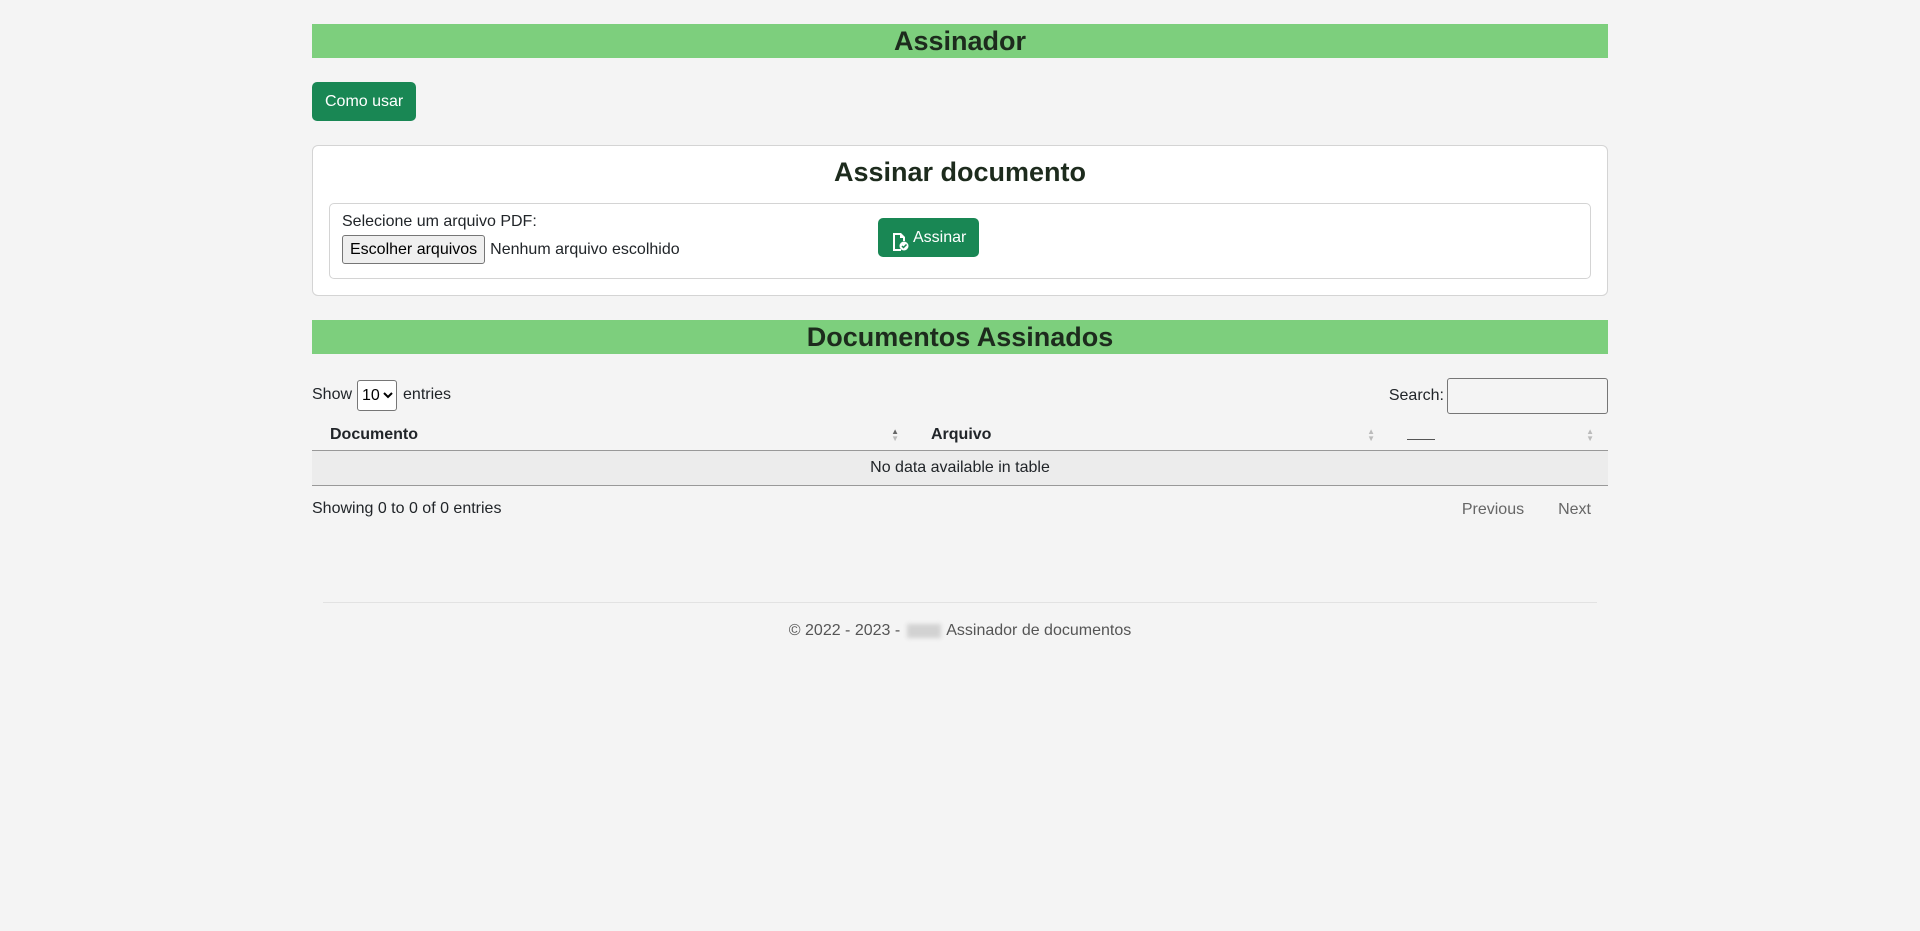  Describe the element at coordinates (1421, 439) in the screenshot. I see `column-header-label` at that location.